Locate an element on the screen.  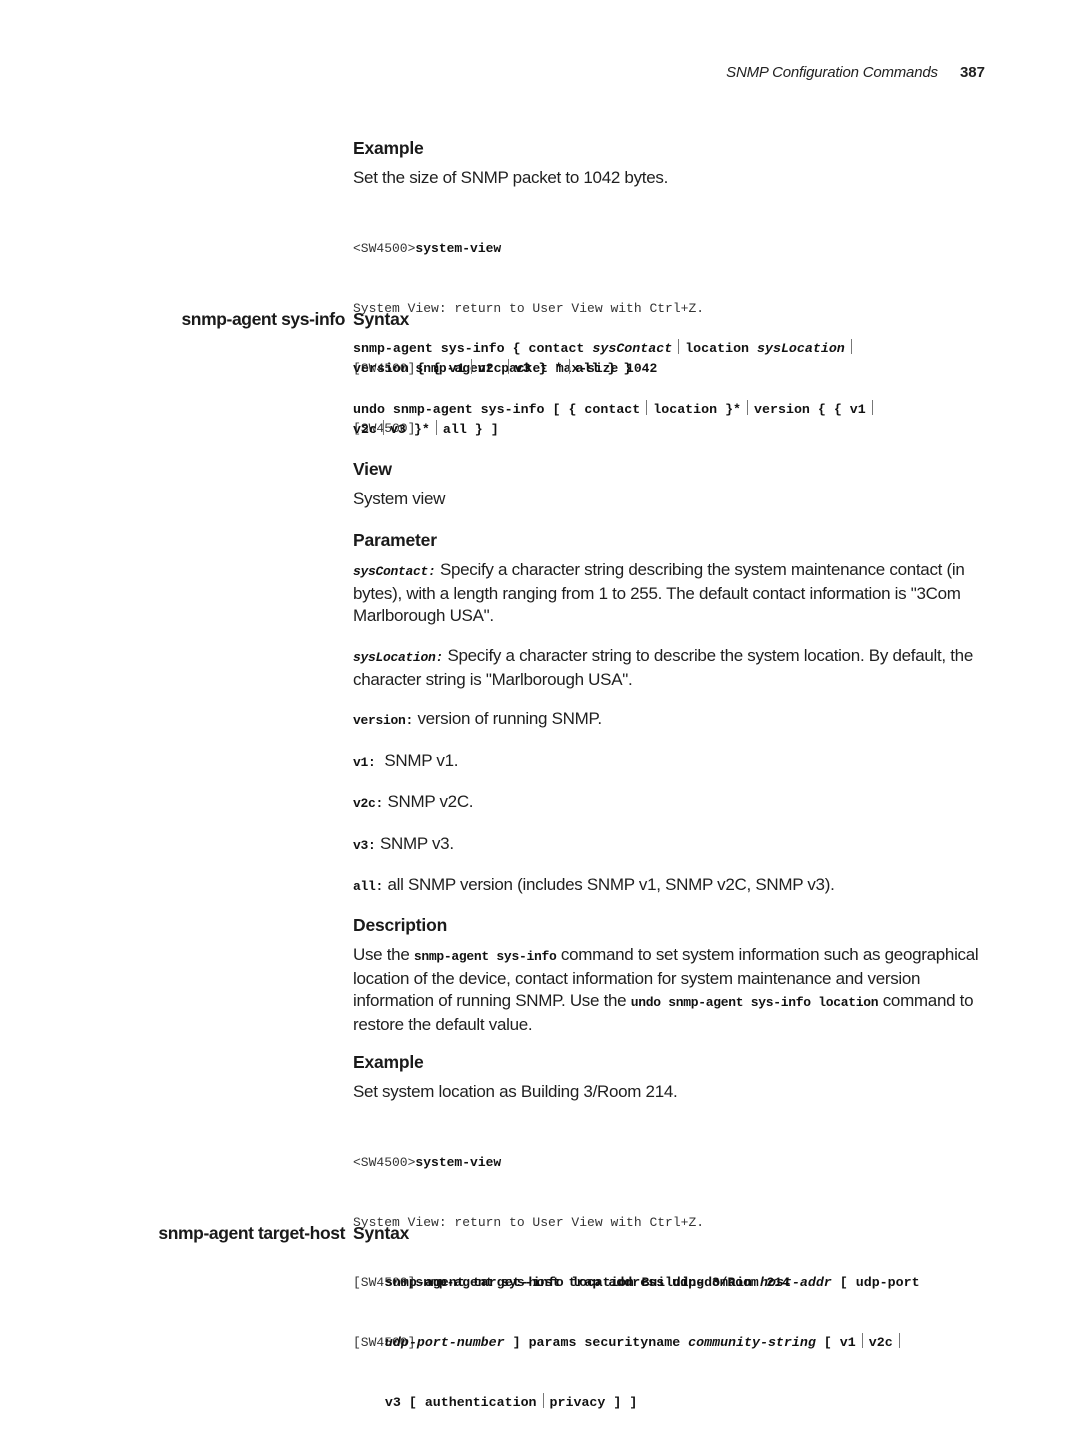
command-name-sys-info: snmp-agent sys-info is located at coordinates (263, 319).